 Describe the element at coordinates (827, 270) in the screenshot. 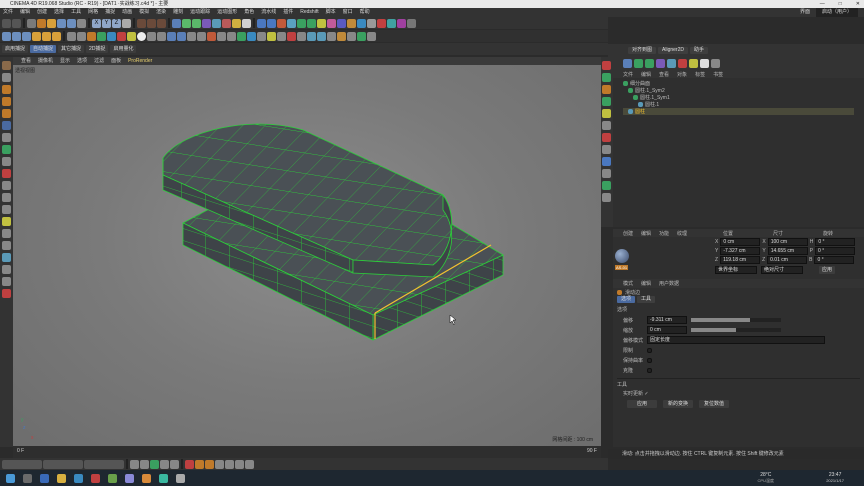

I see `apply-button: 应用` at that location.